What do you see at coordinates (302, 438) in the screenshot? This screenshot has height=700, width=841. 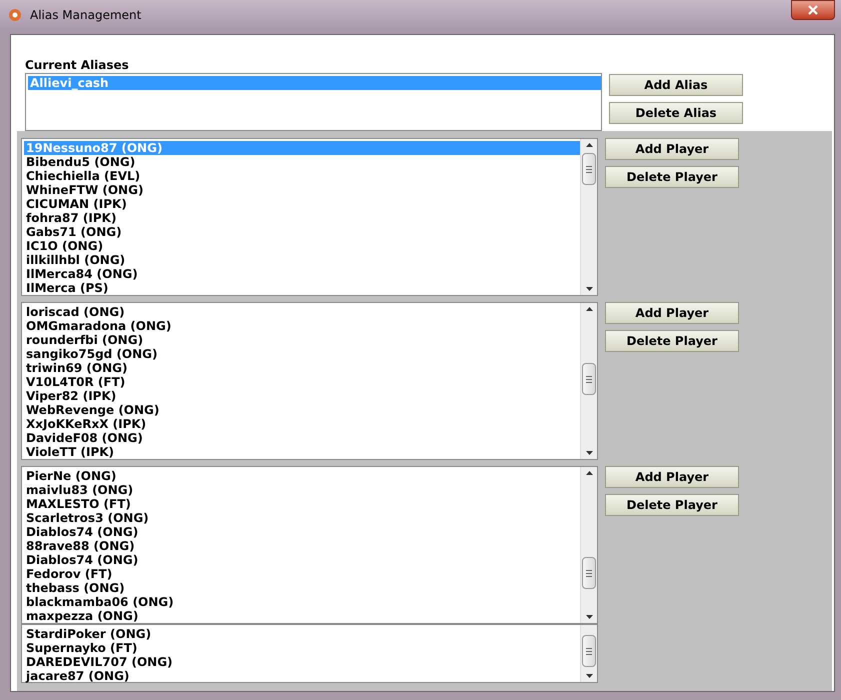 I see `list-item: DavideF08 (ONG)` at bounding box center [302, 438].